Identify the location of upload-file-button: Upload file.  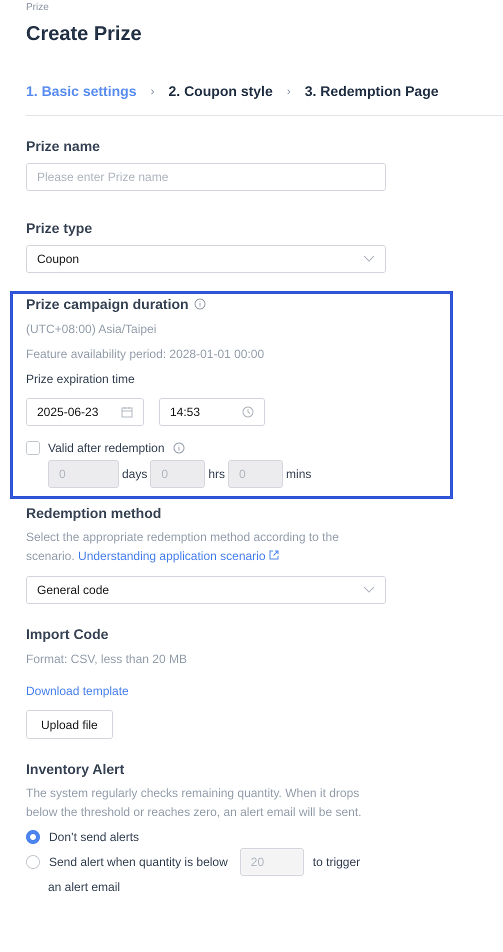
(69, 724).